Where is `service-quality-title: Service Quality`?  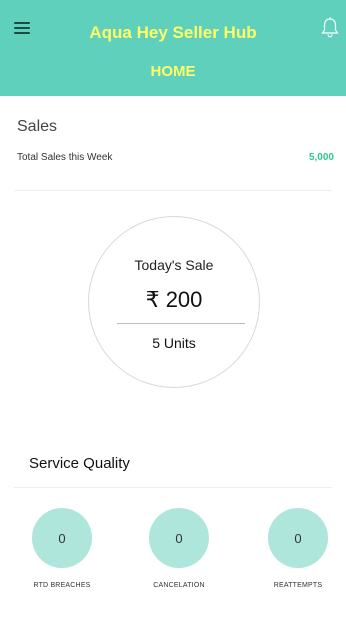 service-quality-title: Service Quality is located at coordinates (79, 463).